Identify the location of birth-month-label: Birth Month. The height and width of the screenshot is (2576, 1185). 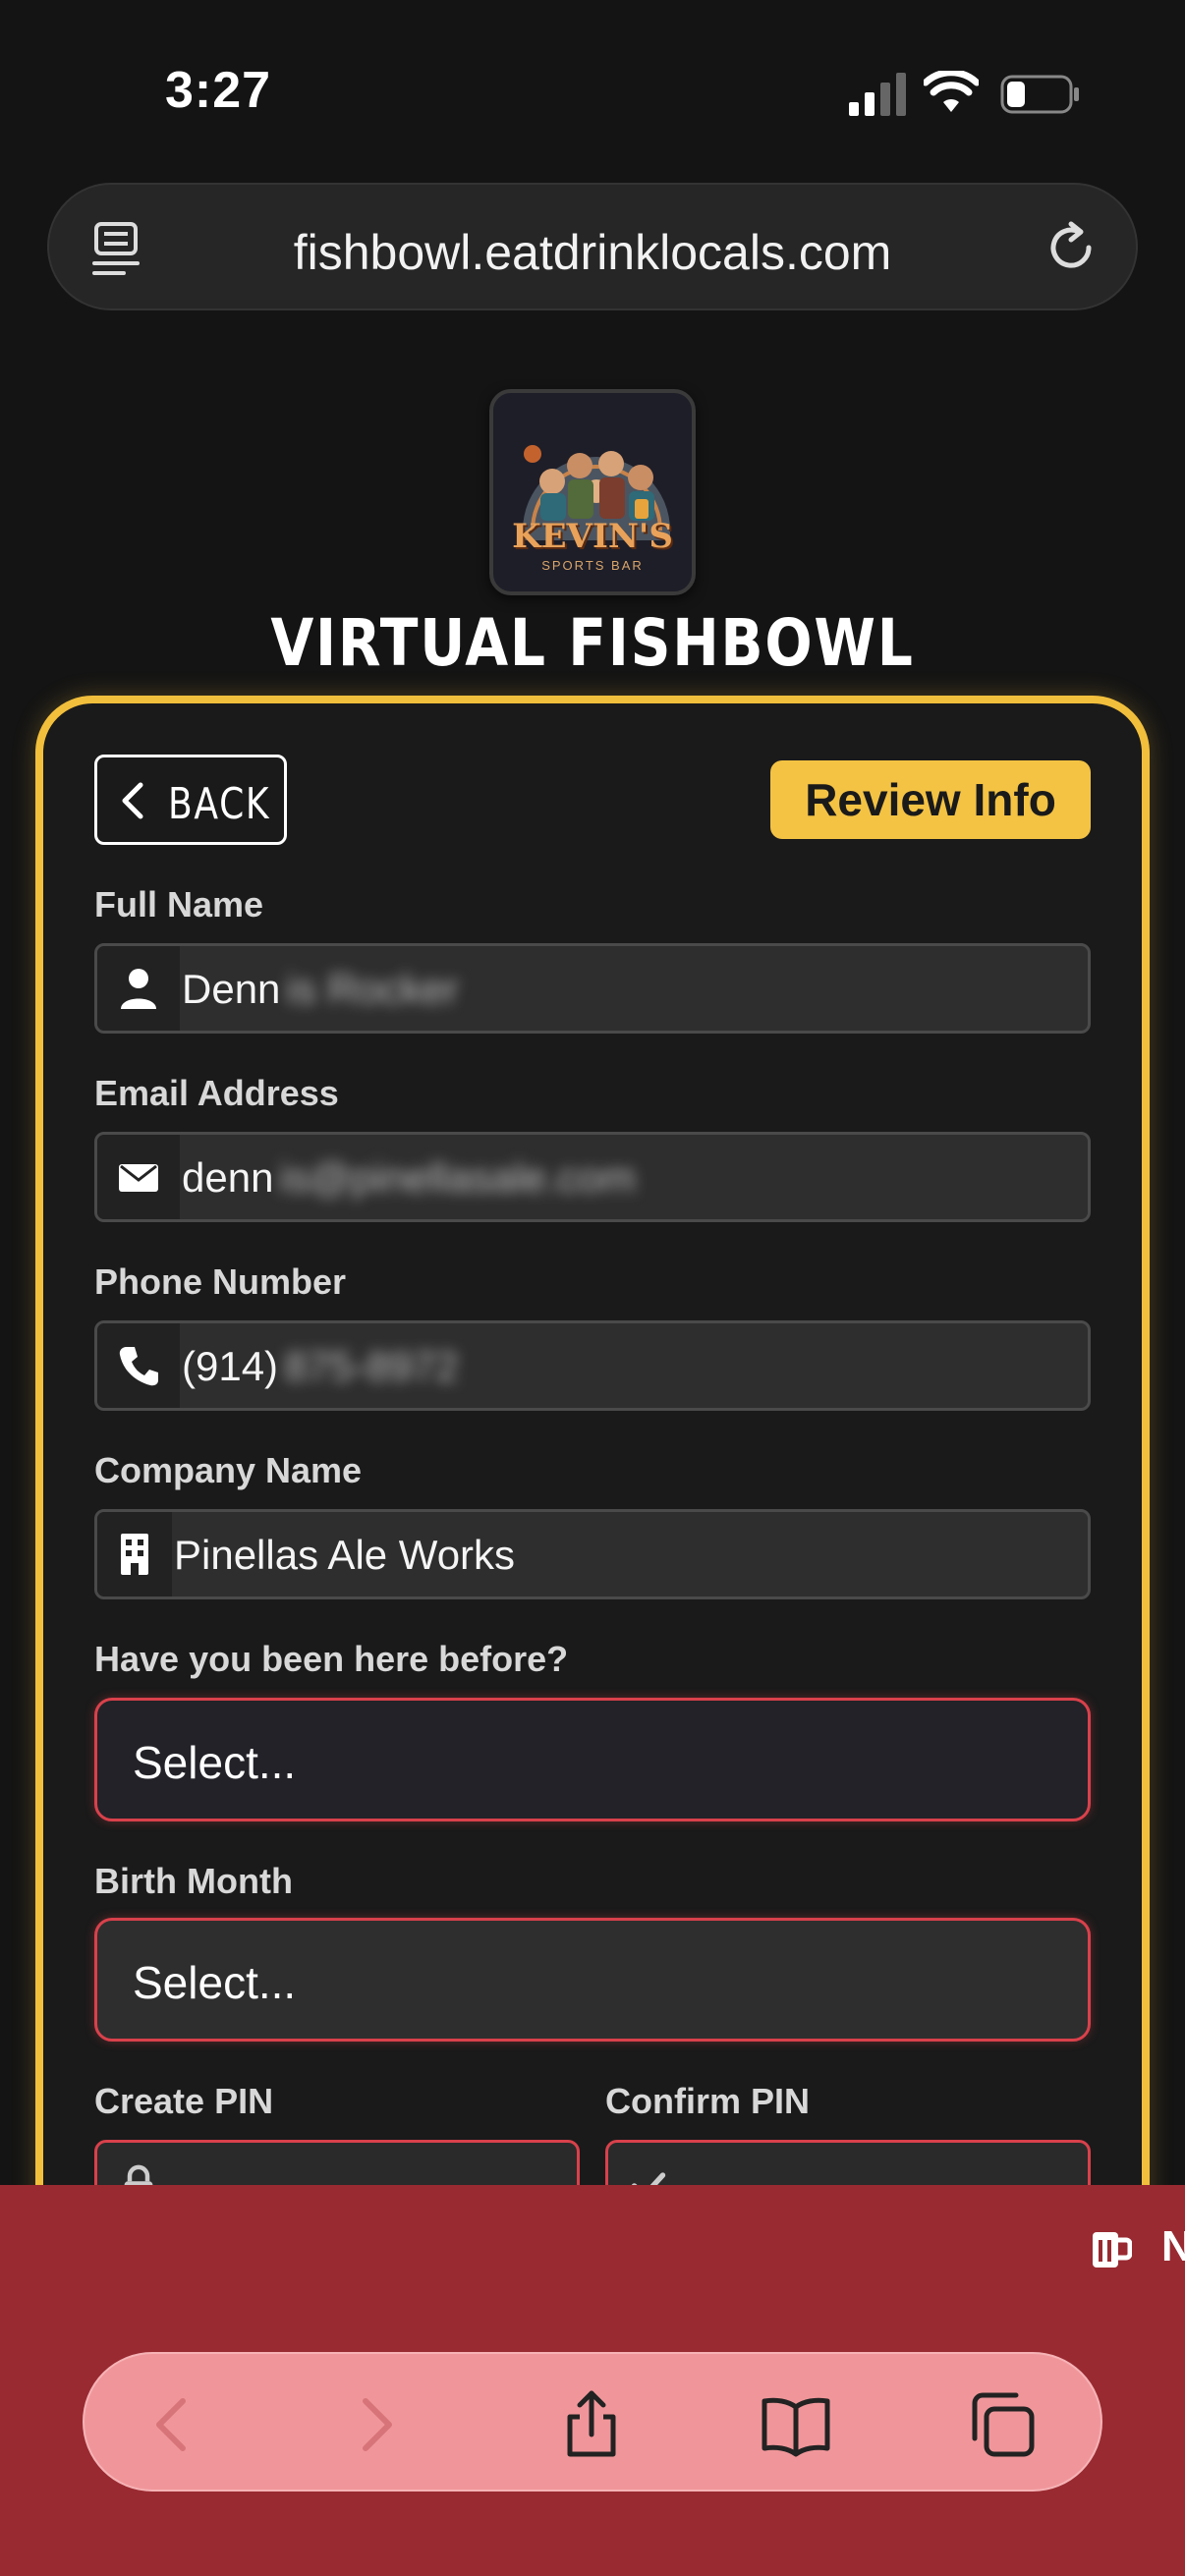
(194, 1881).